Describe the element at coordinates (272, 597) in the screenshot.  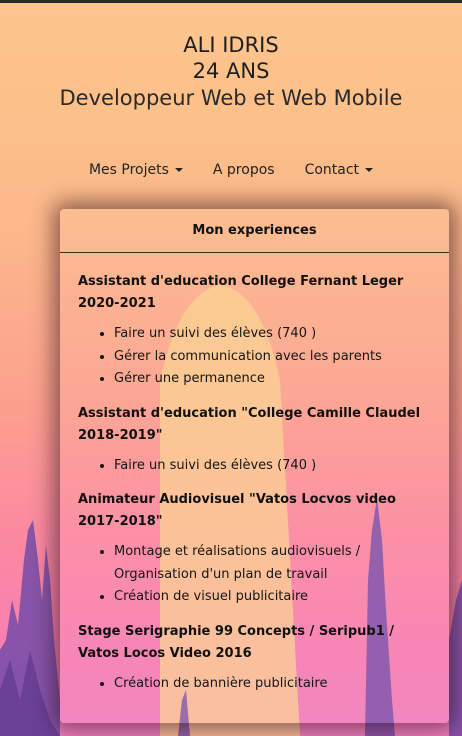
I see `task-item: Création de visuel publicitaire` at that location.